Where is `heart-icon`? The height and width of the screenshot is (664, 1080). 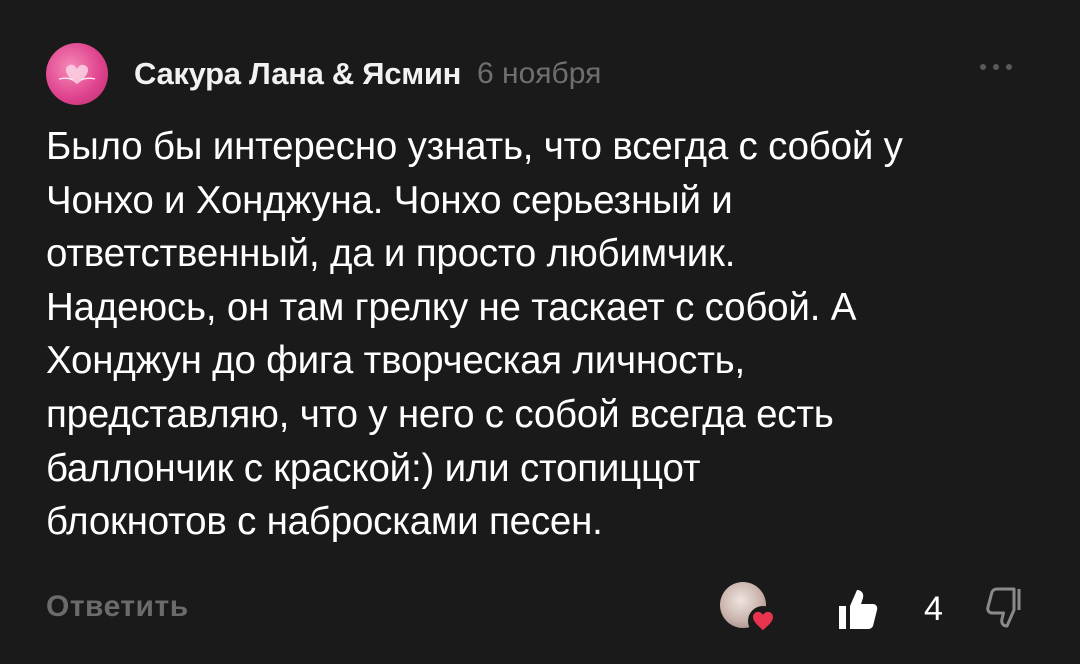
heart-icon is located at coordinates (763, 621).